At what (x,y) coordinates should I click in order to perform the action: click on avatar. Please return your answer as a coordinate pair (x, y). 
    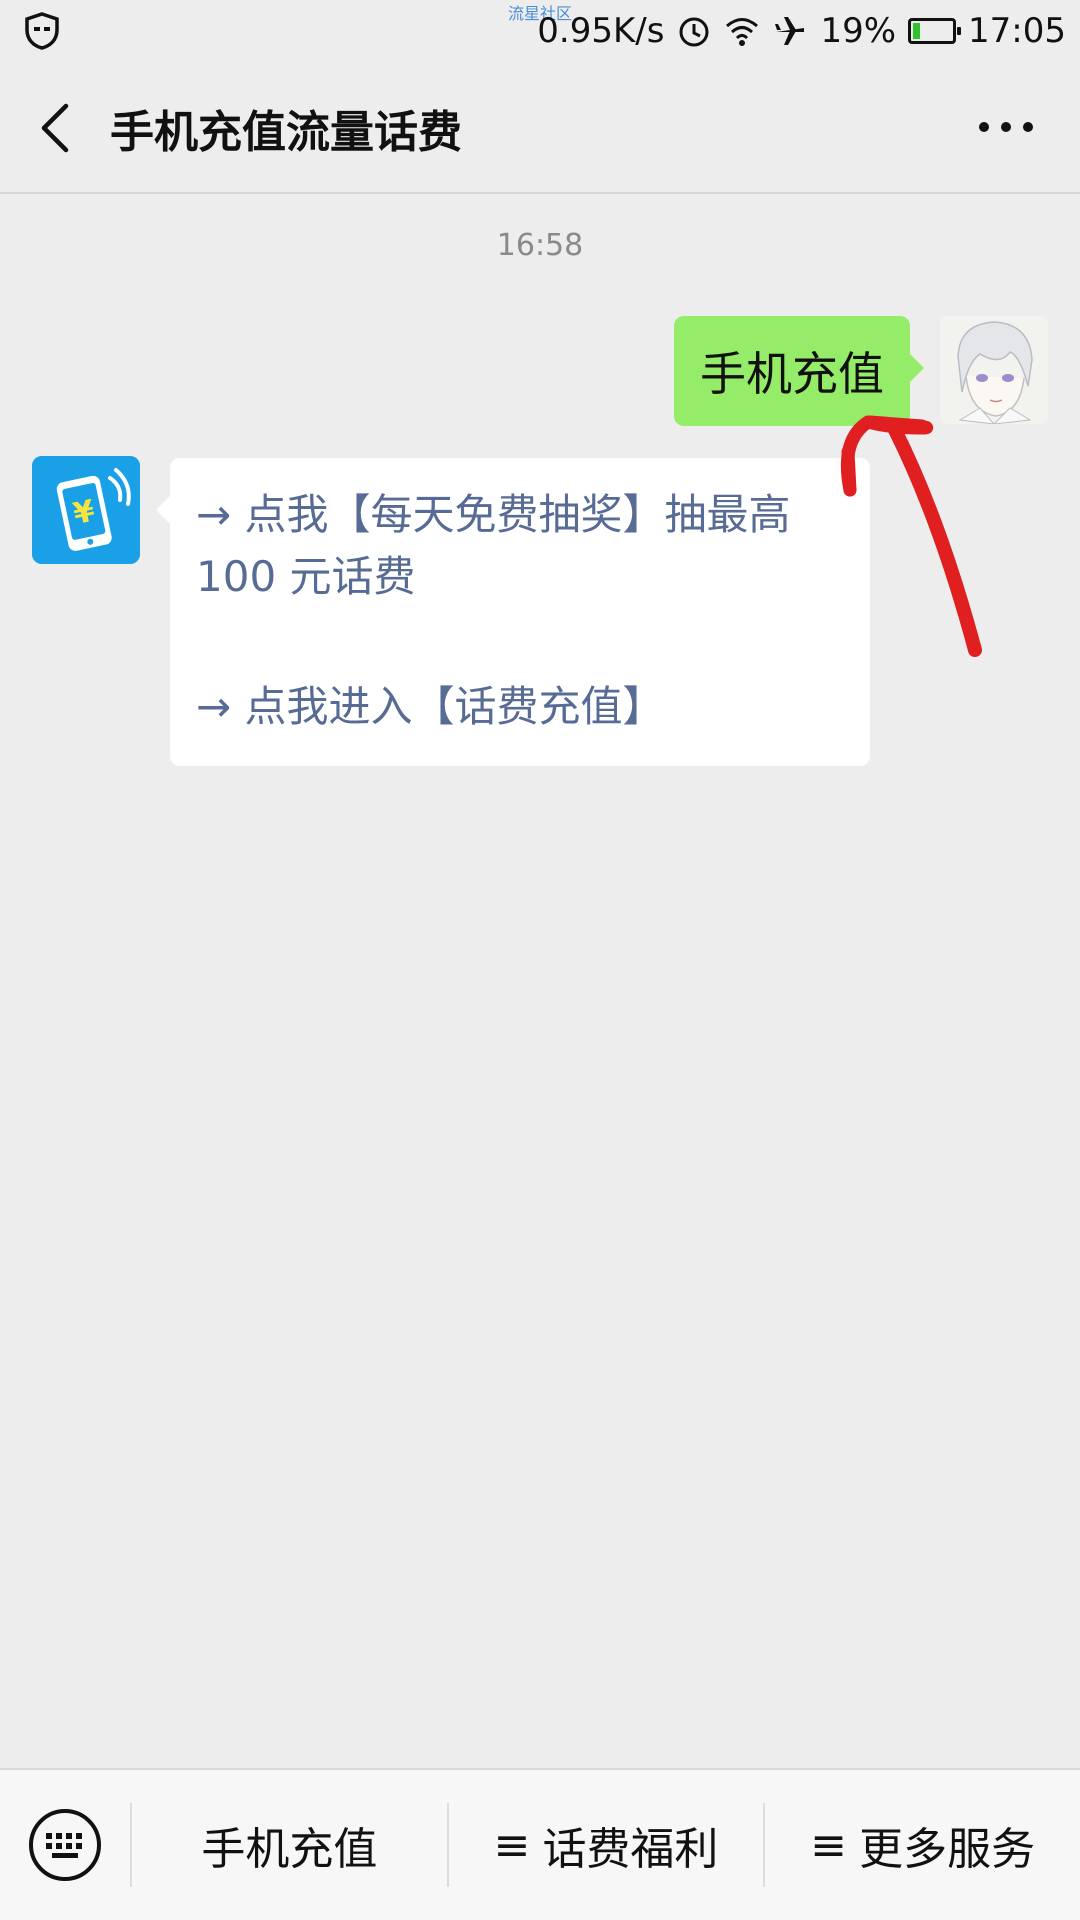
    Looking at the image, I should click on (994, 370).